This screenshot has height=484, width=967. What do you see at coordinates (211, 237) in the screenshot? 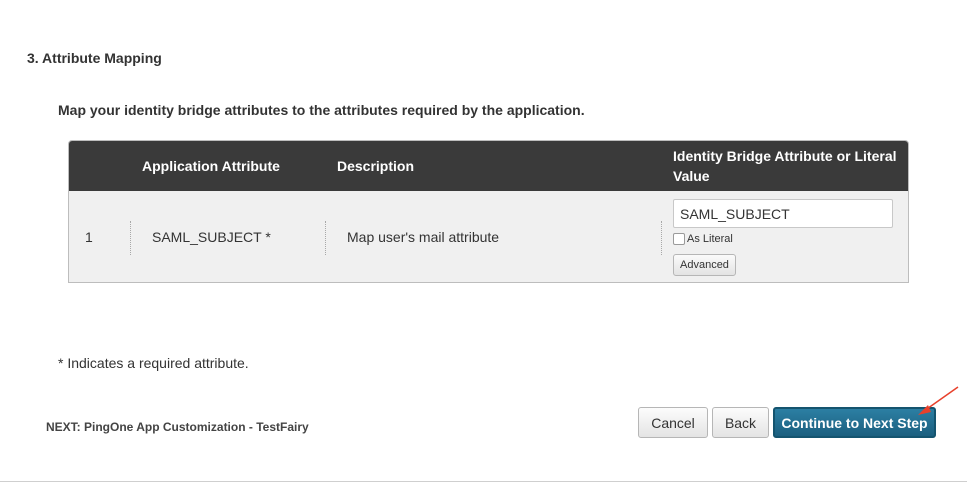
I see `row-application-attribute: SAML_SUBJECT *` at bounding box center [211, 237].